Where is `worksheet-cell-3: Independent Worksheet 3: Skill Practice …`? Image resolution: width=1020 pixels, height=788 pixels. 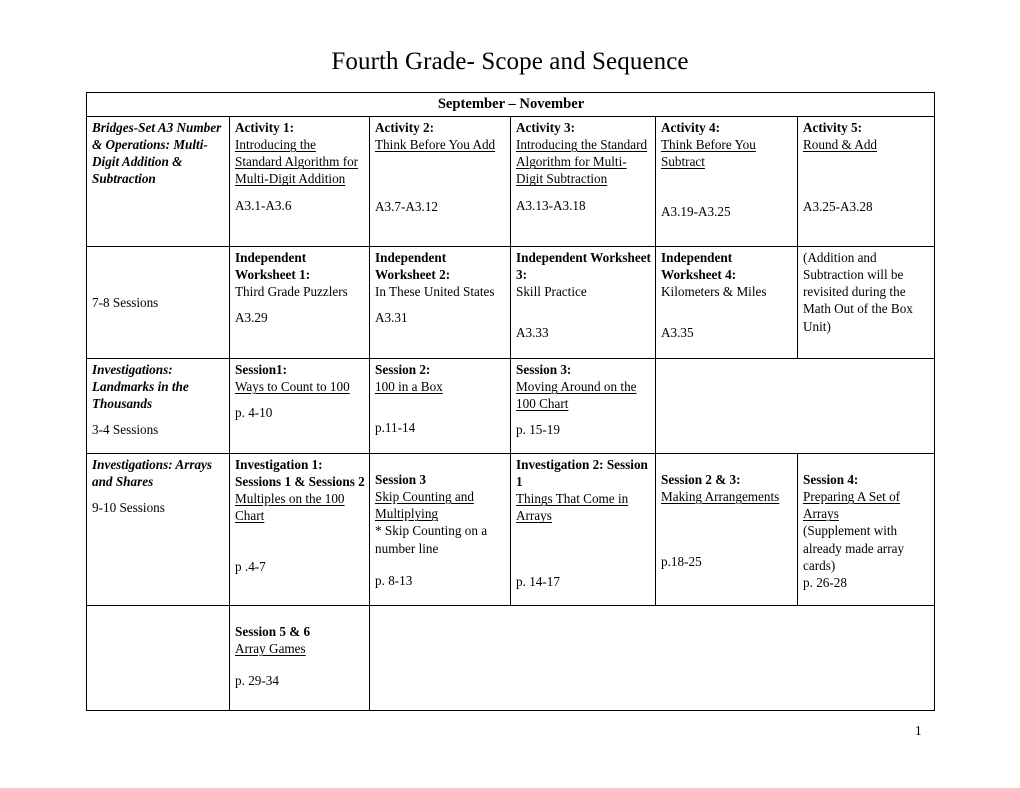
worksheet-cell-3: Independent Worksheet 3: Skill Practice … is located at coordinates (583, 302).